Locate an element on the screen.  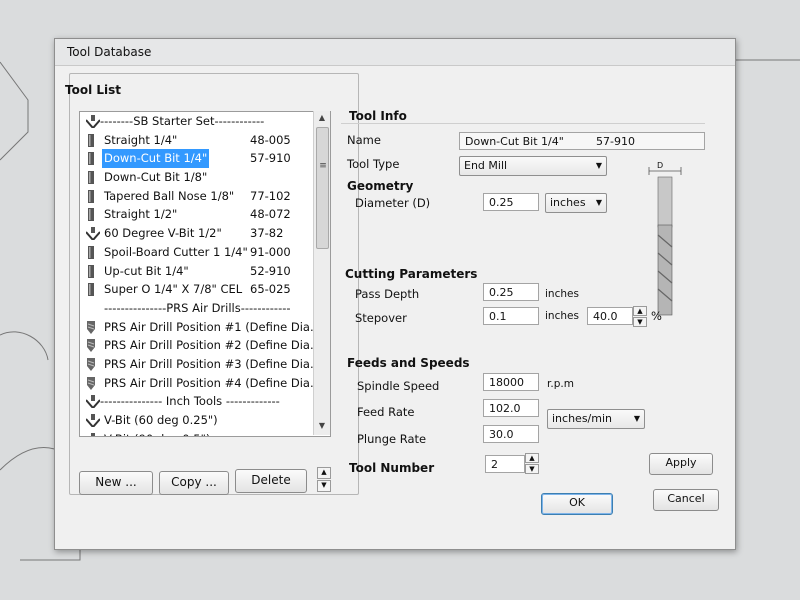
list-order-spinner: ▲ ▼ is located at coordinates (324, 479).